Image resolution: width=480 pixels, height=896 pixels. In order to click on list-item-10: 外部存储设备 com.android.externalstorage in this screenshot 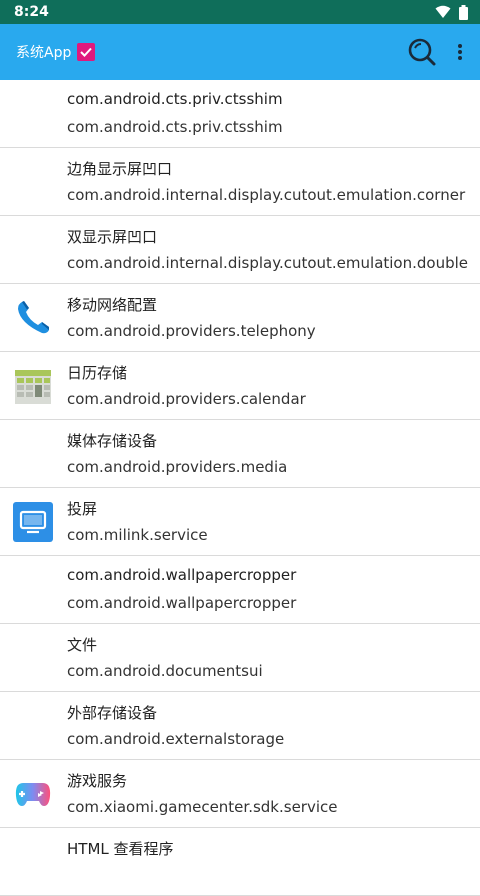, I will do `click(240, 726)`.